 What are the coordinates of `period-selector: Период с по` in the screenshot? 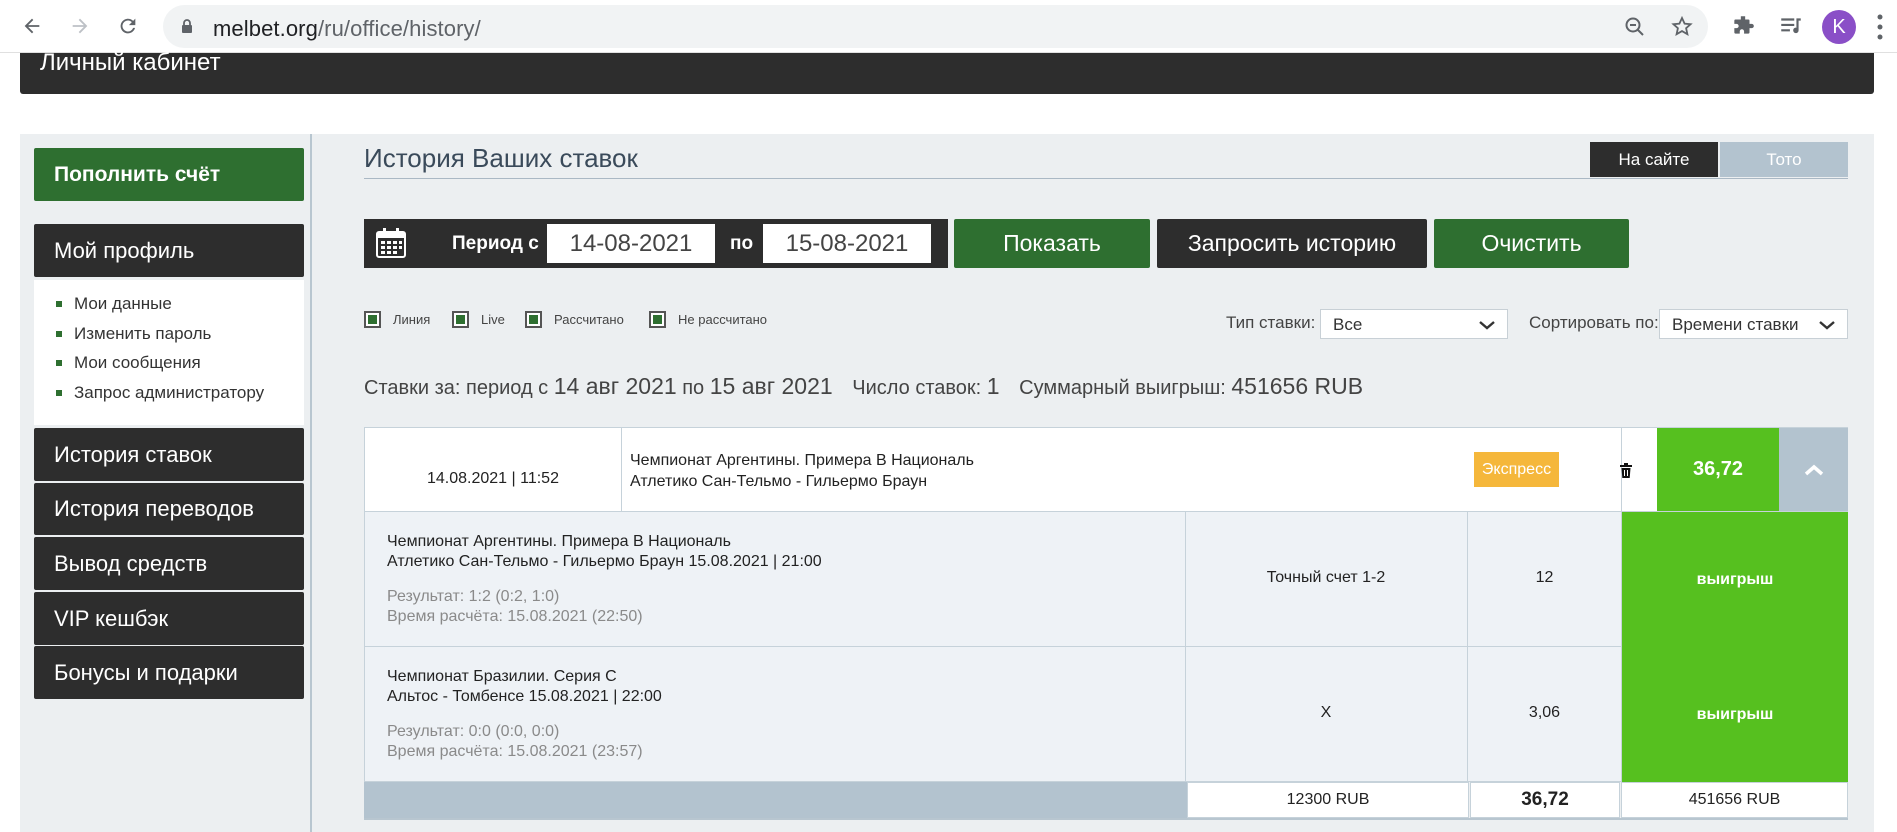 It's located at (656, 243).